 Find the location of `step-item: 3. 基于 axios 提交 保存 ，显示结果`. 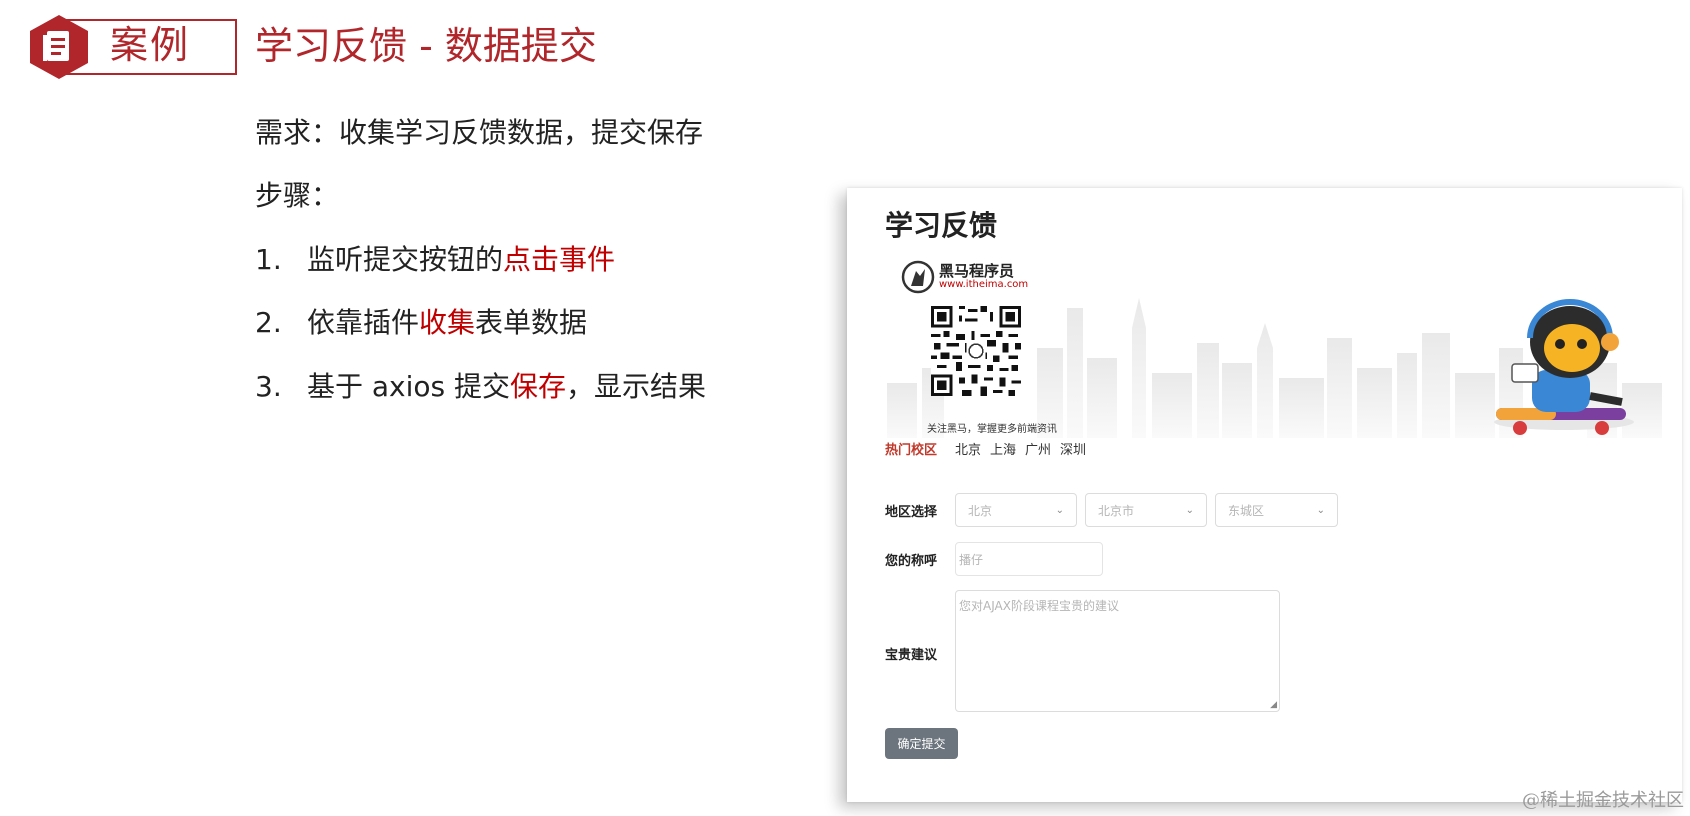

step-item: 3. 基于 axios 提交 保存 ，显示结果 is located at coordinates (480, 387).